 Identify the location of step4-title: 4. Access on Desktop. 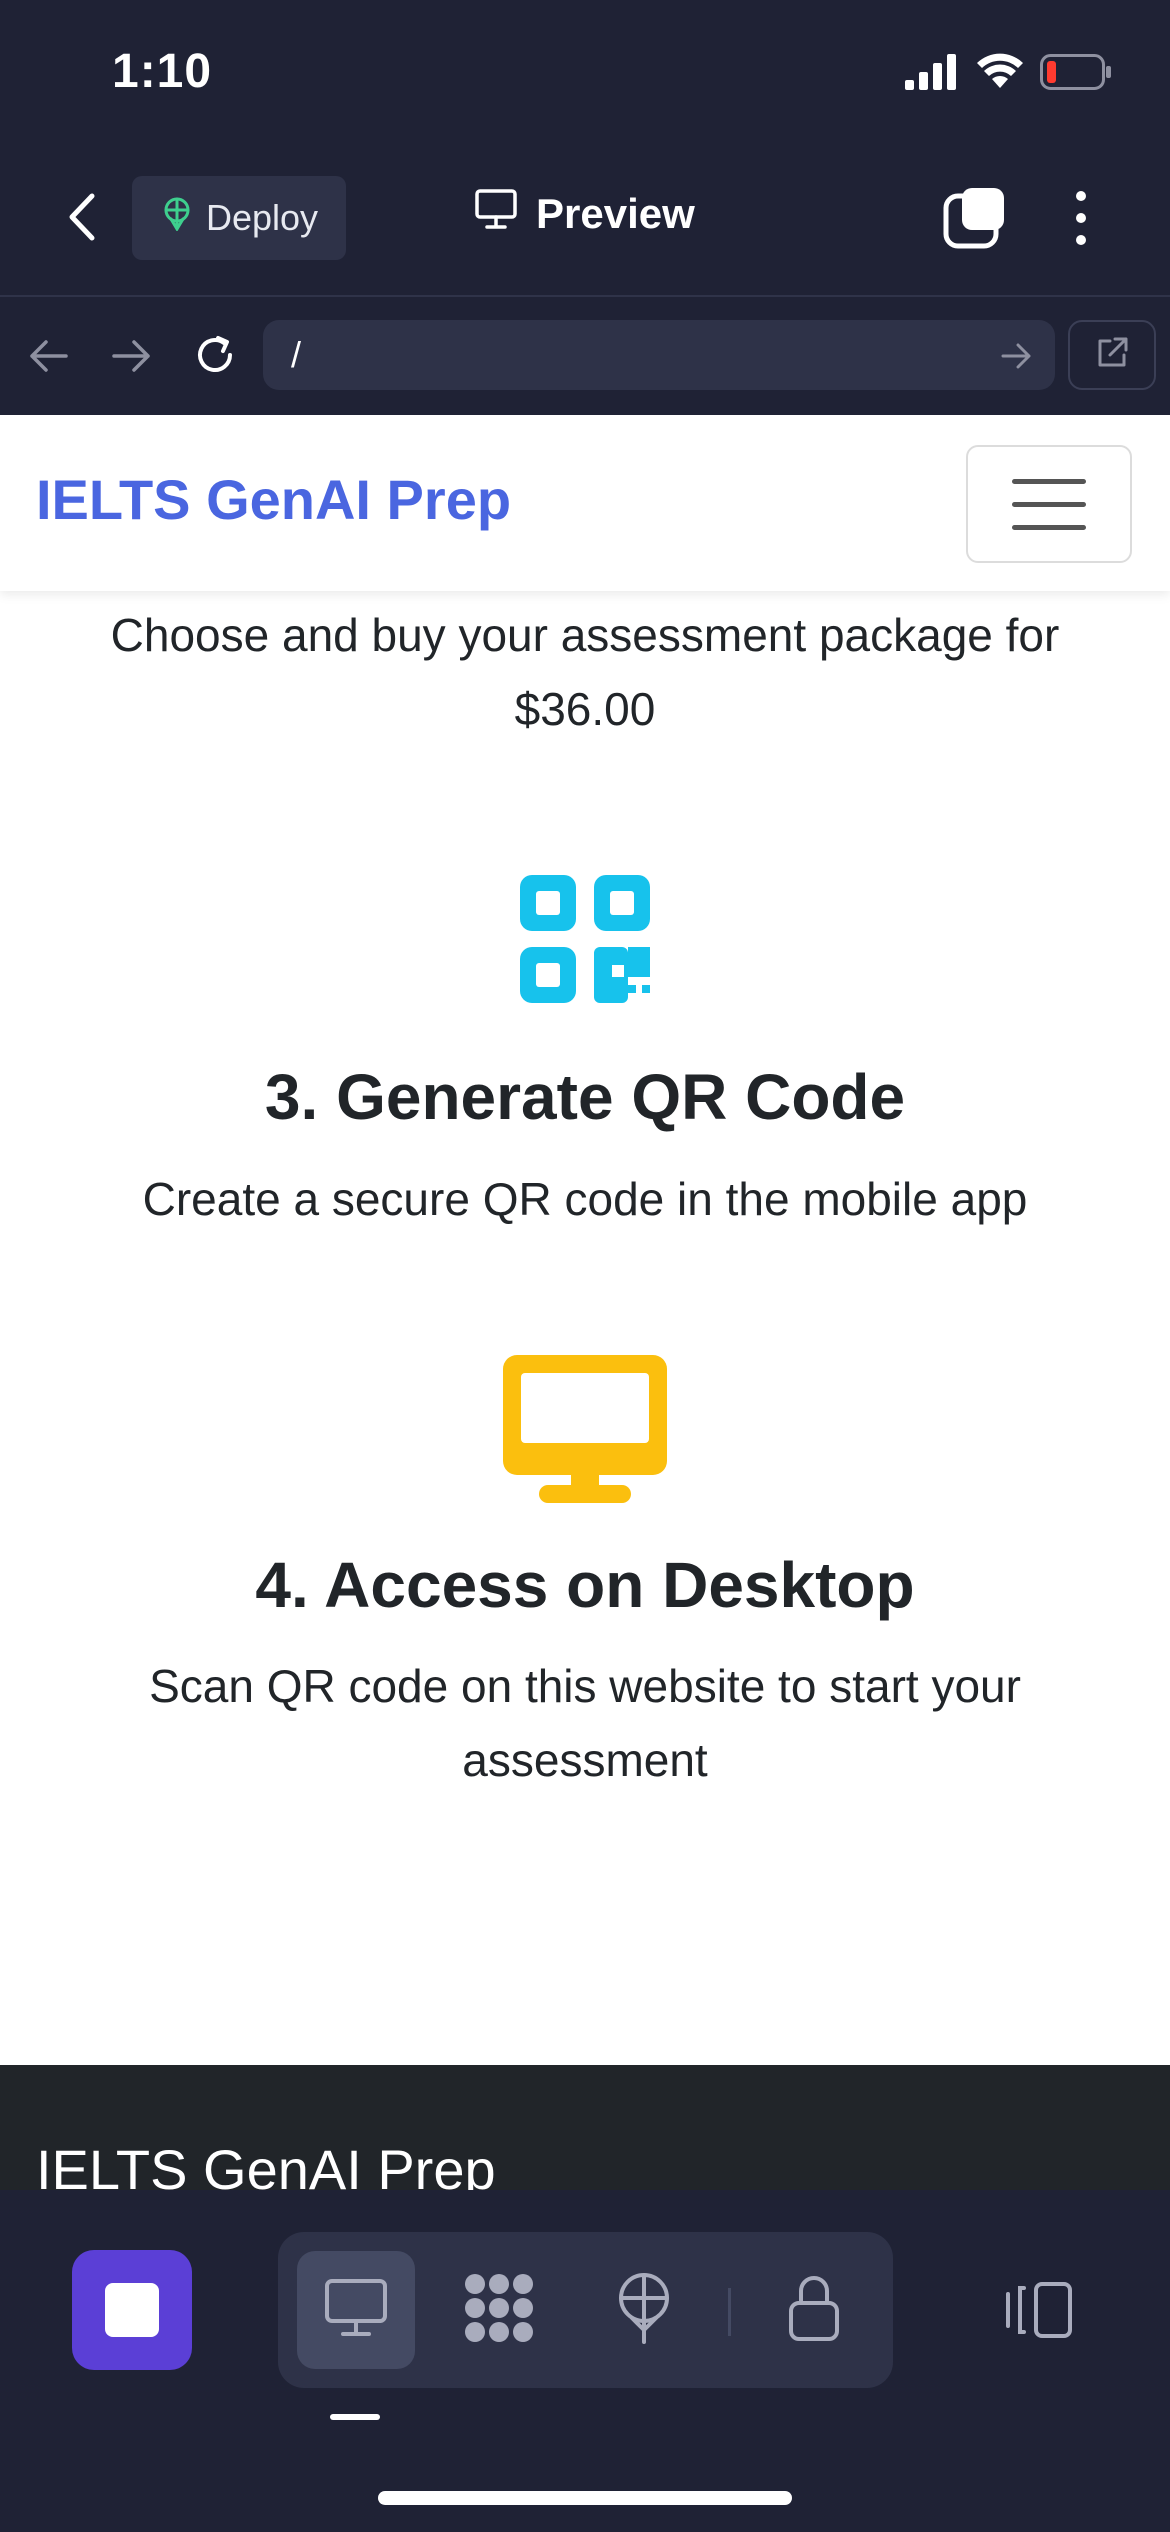
(585, 1585).